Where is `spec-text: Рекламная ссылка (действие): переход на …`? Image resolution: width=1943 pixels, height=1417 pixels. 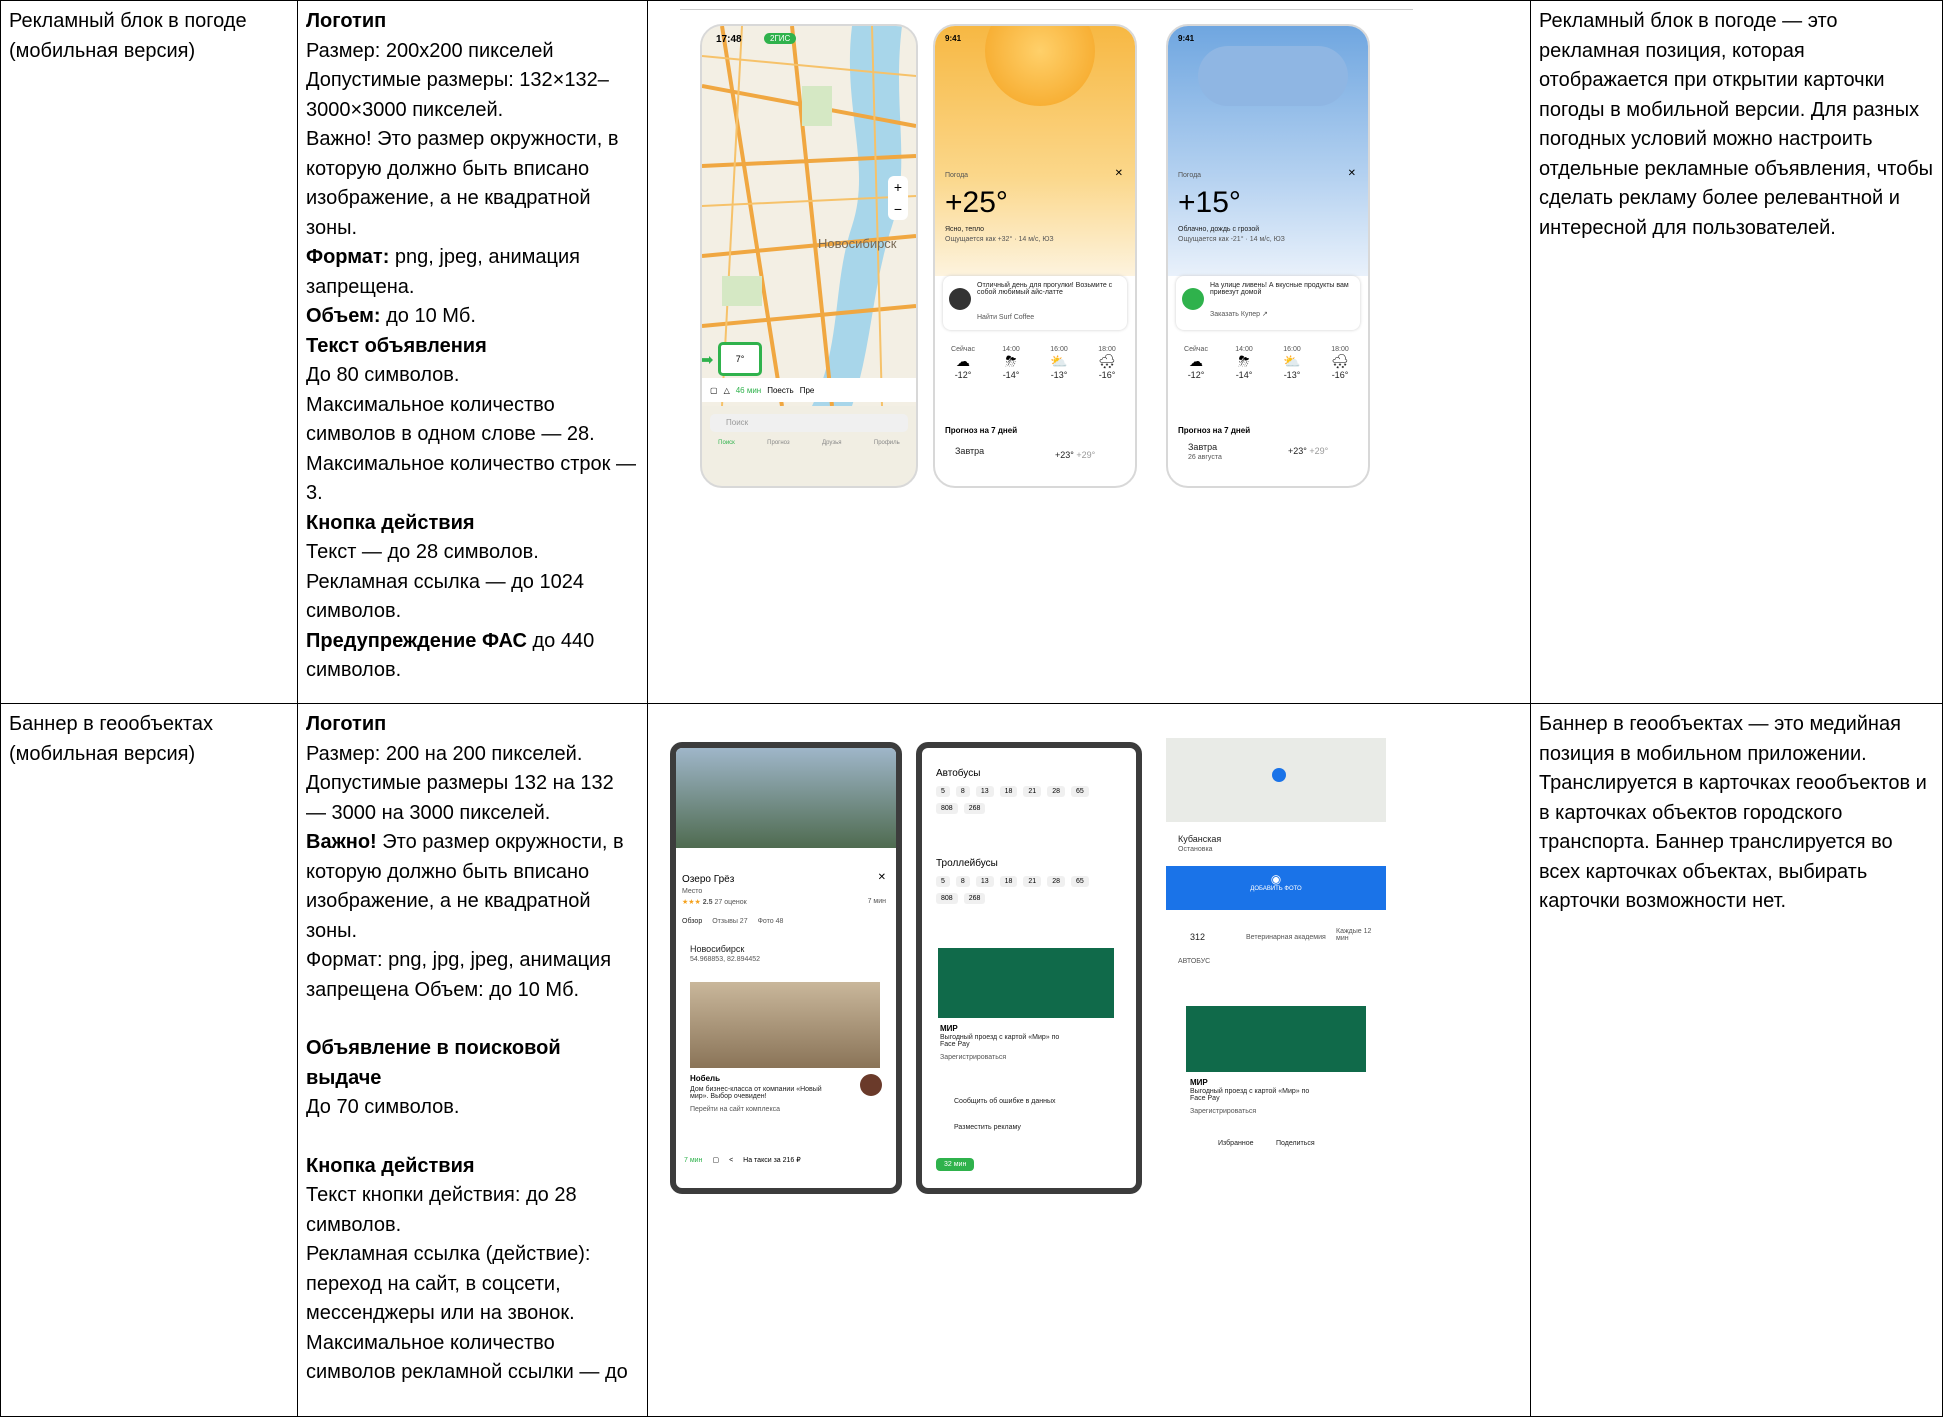
spec-text: Рекламная ссылка (действие): переход на … is located at coordinates (467, 1313).